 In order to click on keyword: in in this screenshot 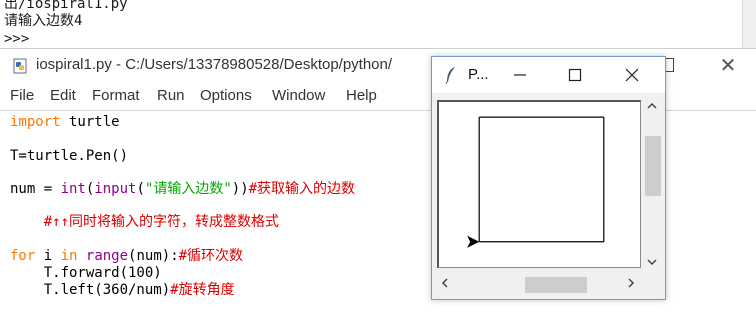, I will do `click(69, 256)`.